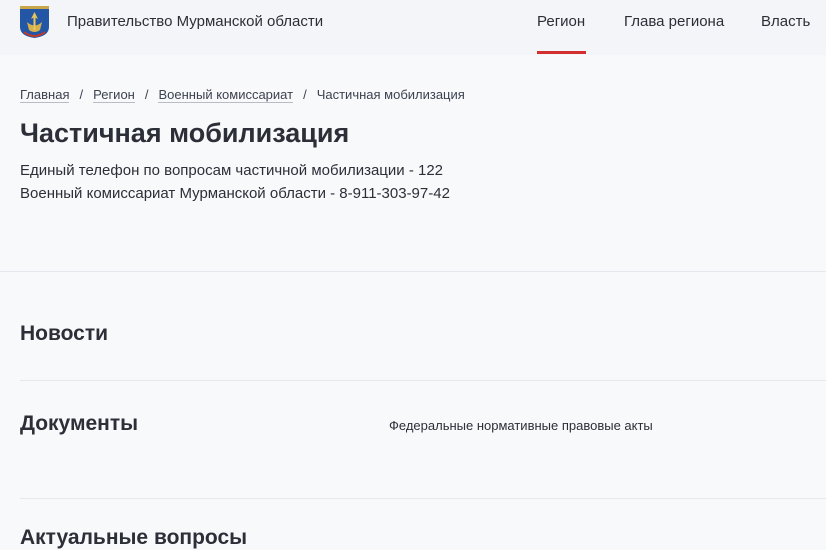 The image size is (826, 550). Describe the element at coordinates (79, 424) in the screenshot. I see `documents-section-title: Документы` at that location.